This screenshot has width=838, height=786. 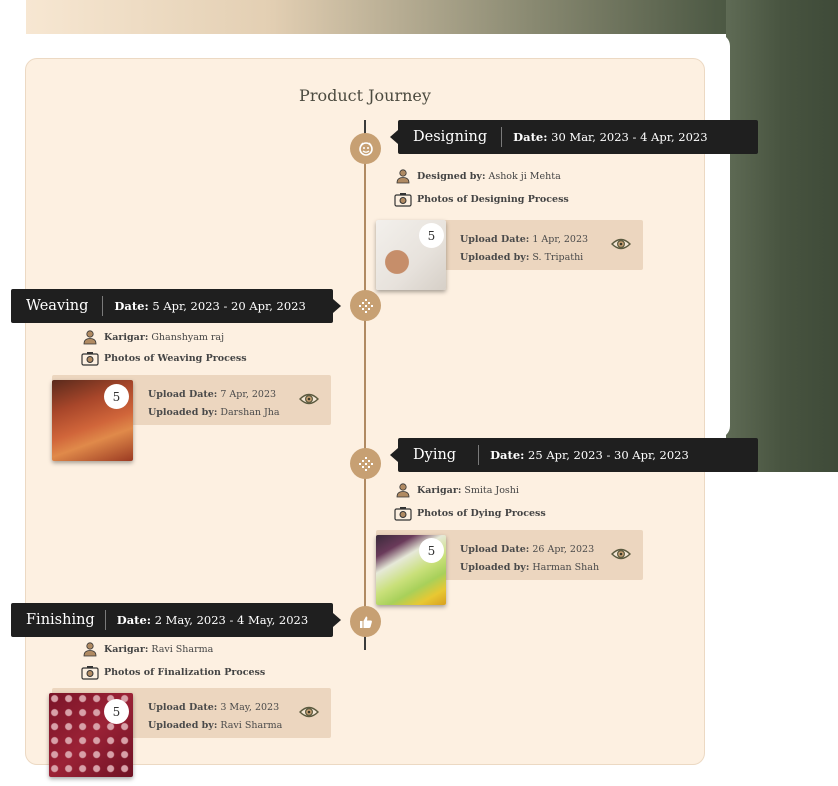 I want to click on page-title: Product Journey, so click(x=365, y=95).